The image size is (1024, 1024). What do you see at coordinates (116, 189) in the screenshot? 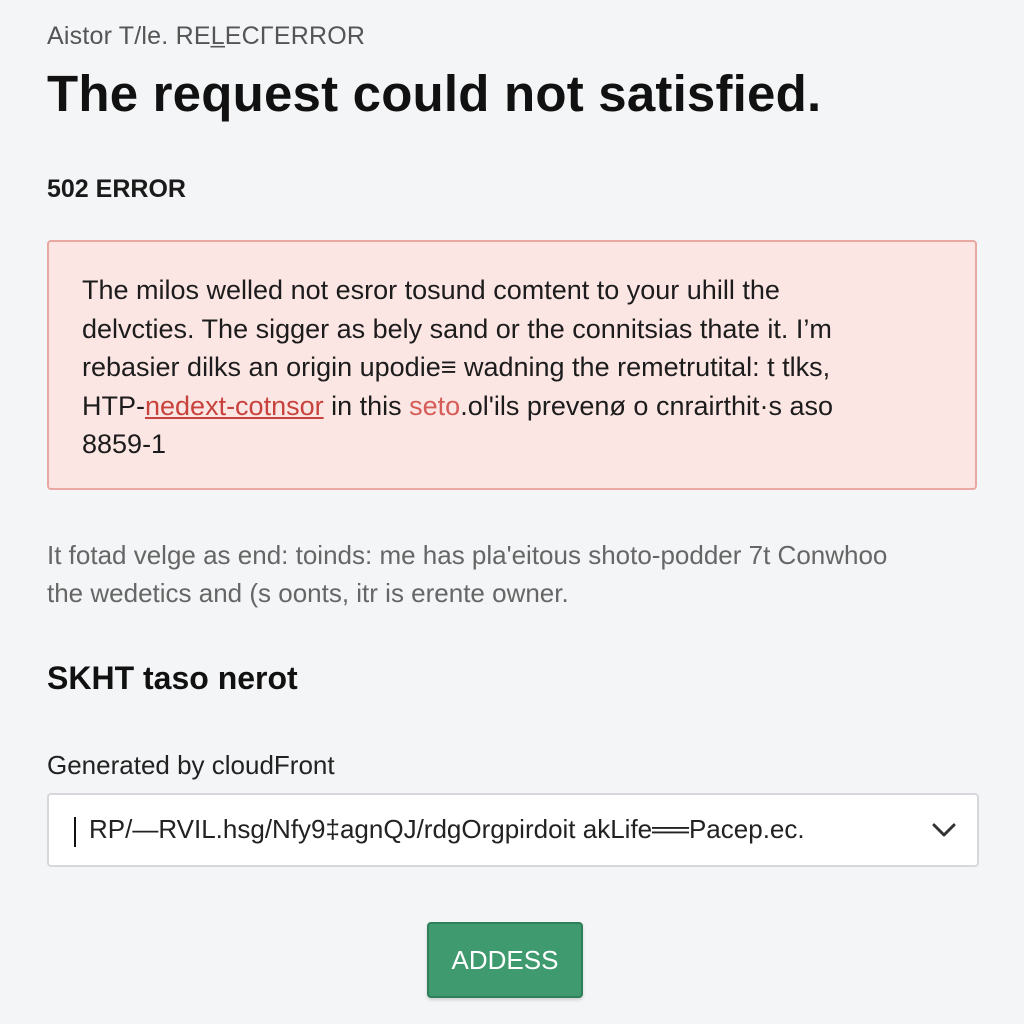
I see `error-code: 502 ERROR` at bounding box center [116, 189].